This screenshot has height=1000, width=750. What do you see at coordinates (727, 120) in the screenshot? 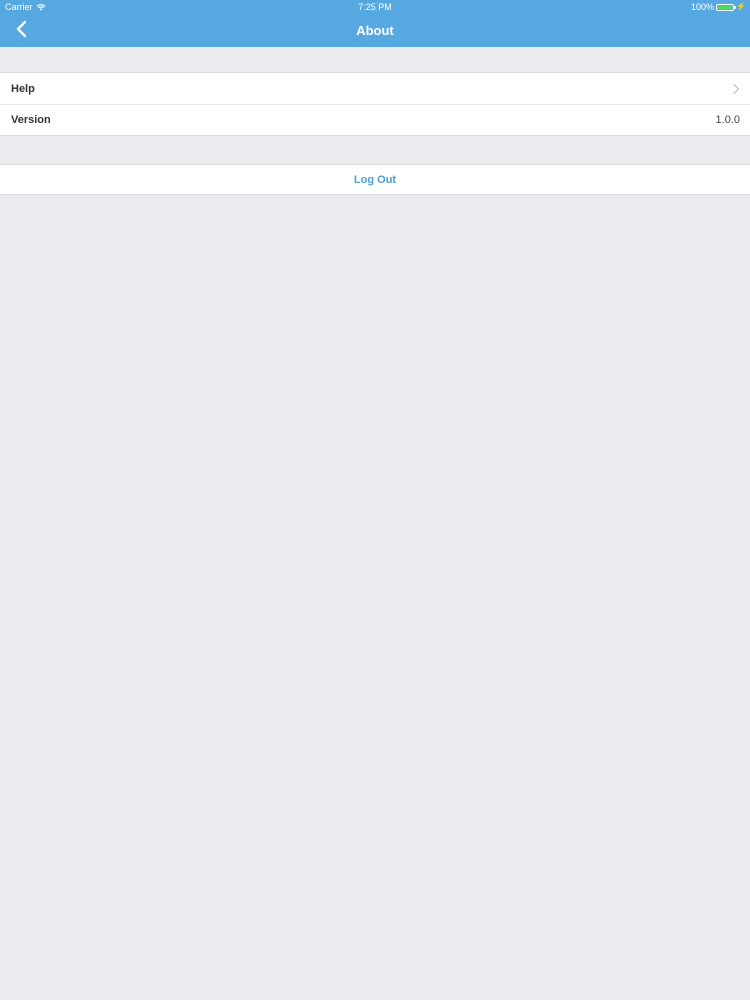
I see `version-value: 1.0.0` at bounding box center [727, 120].